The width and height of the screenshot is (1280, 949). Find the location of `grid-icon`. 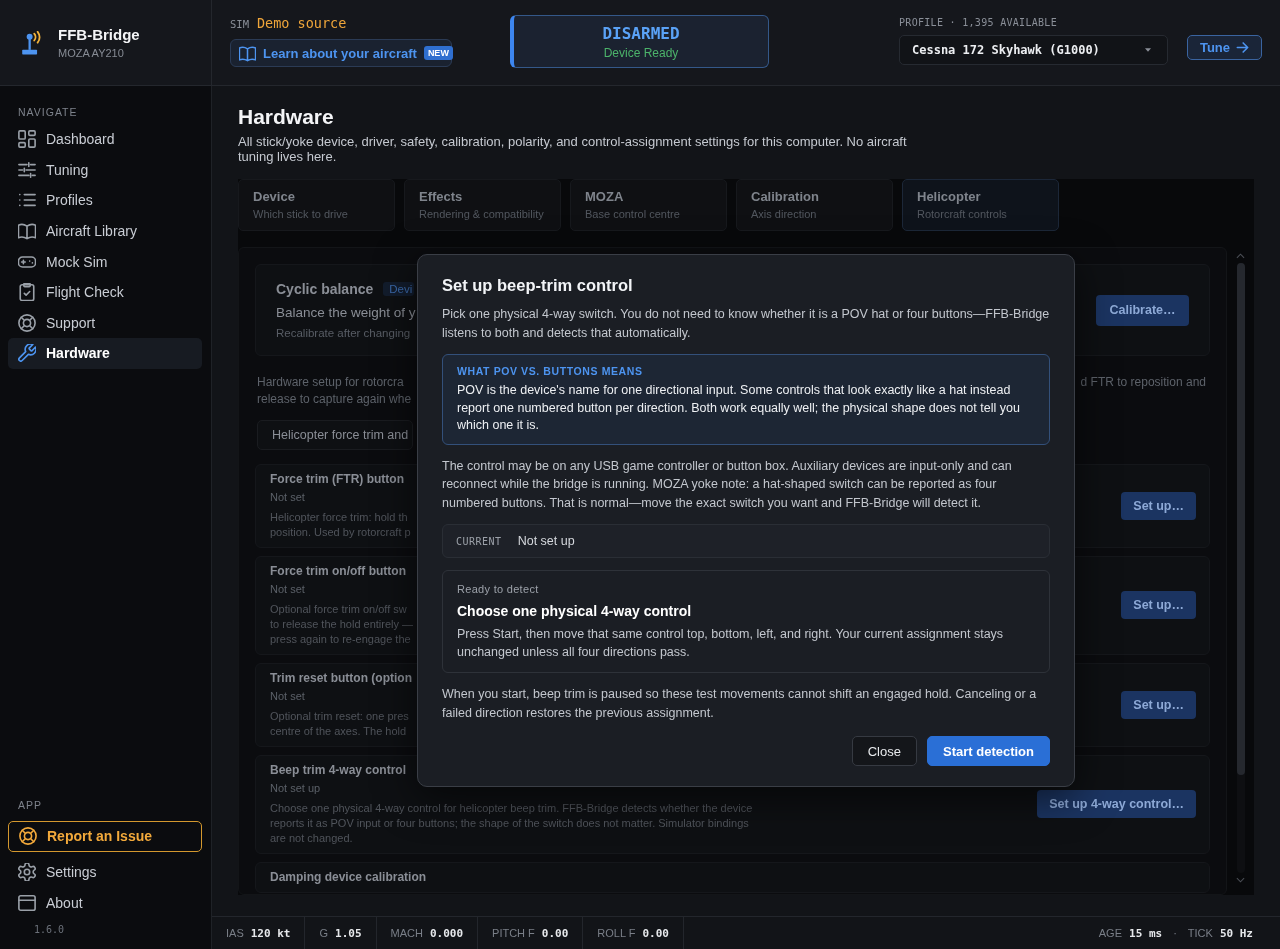

grid-icon is located at coordinates (27, 139).